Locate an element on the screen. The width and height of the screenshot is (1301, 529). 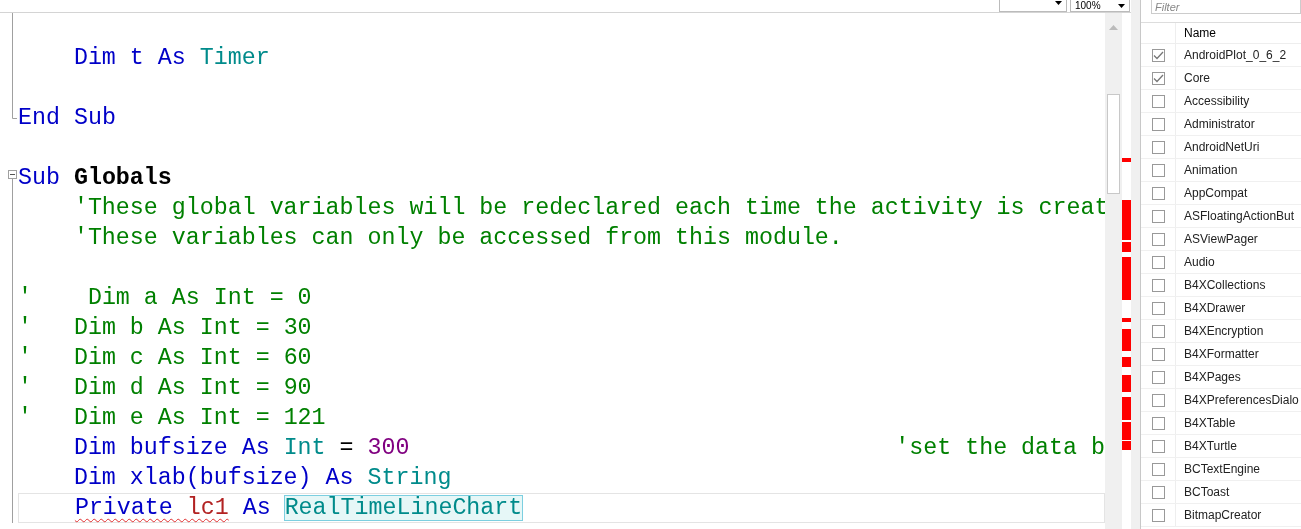
code-token: Dim bufsize As is located at coordinates (172, 448).